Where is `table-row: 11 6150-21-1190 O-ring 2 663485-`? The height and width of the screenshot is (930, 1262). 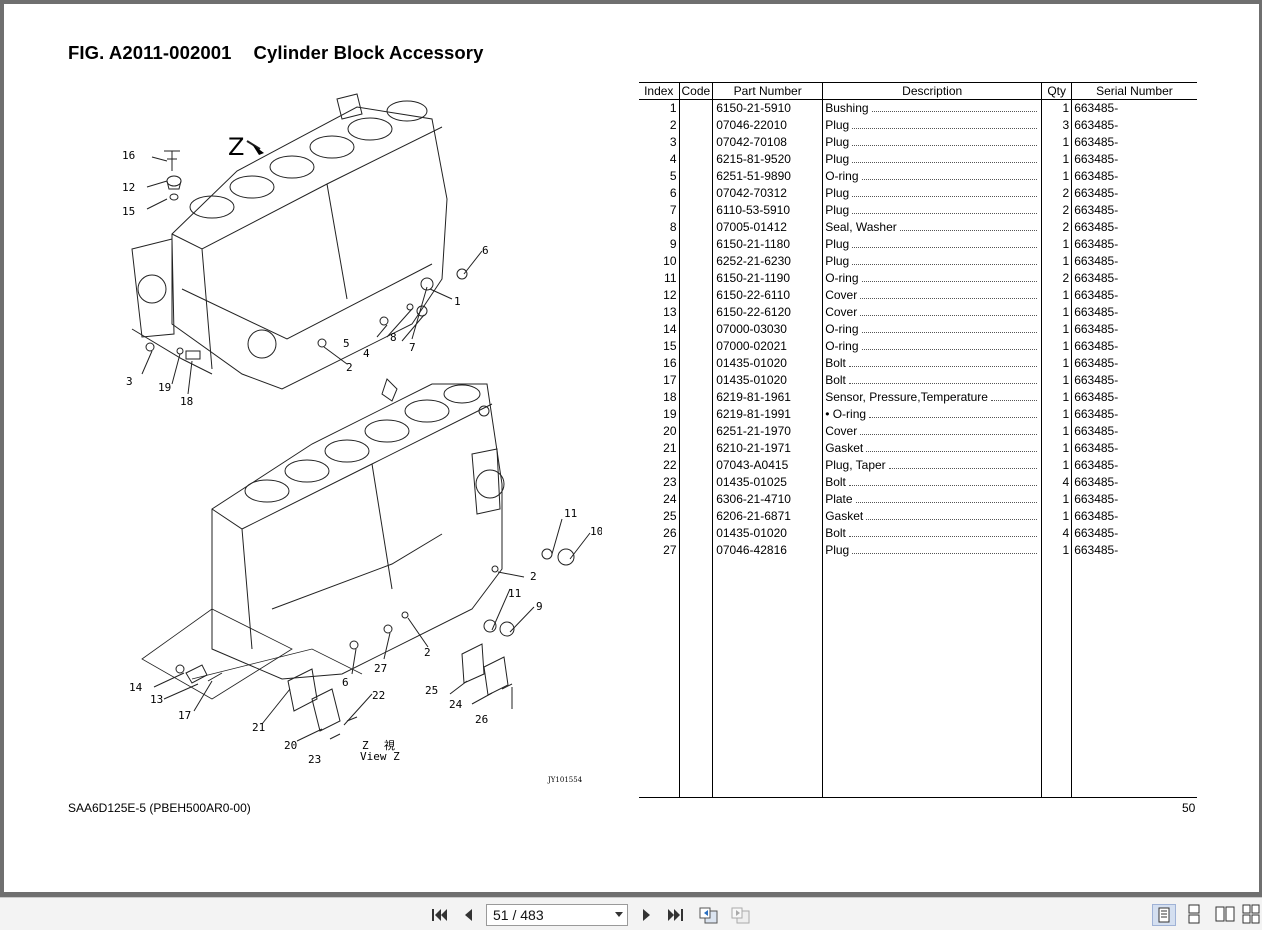
table-row: 11 6150-21-1190 O-ring 2 663485- is located at coordinates (918, 278).